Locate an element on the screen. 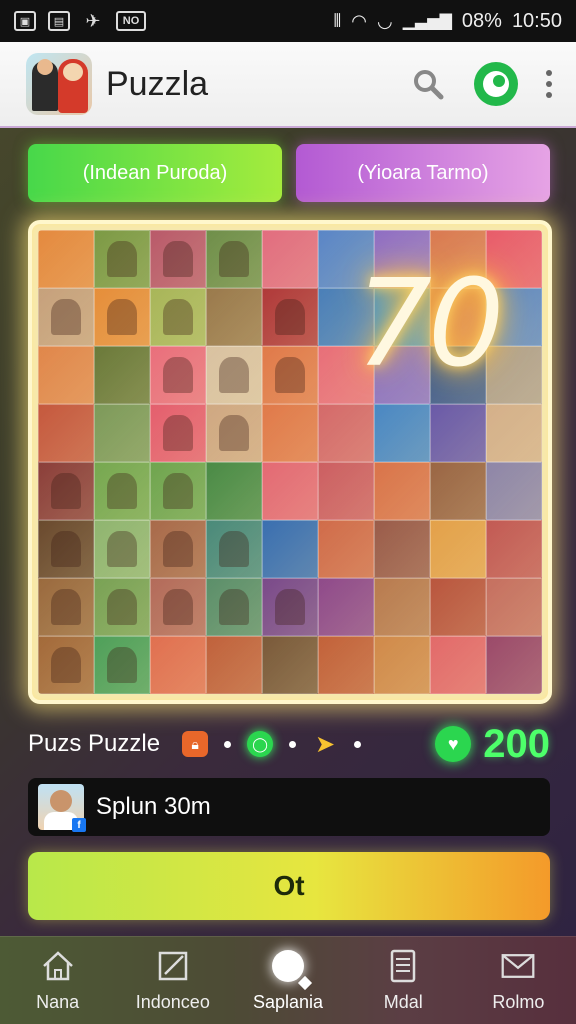 This screenshot has width=576, height=1024. powerup-icons: 🔒︎ ◯ ➤ is located at coordinates (272, 744).